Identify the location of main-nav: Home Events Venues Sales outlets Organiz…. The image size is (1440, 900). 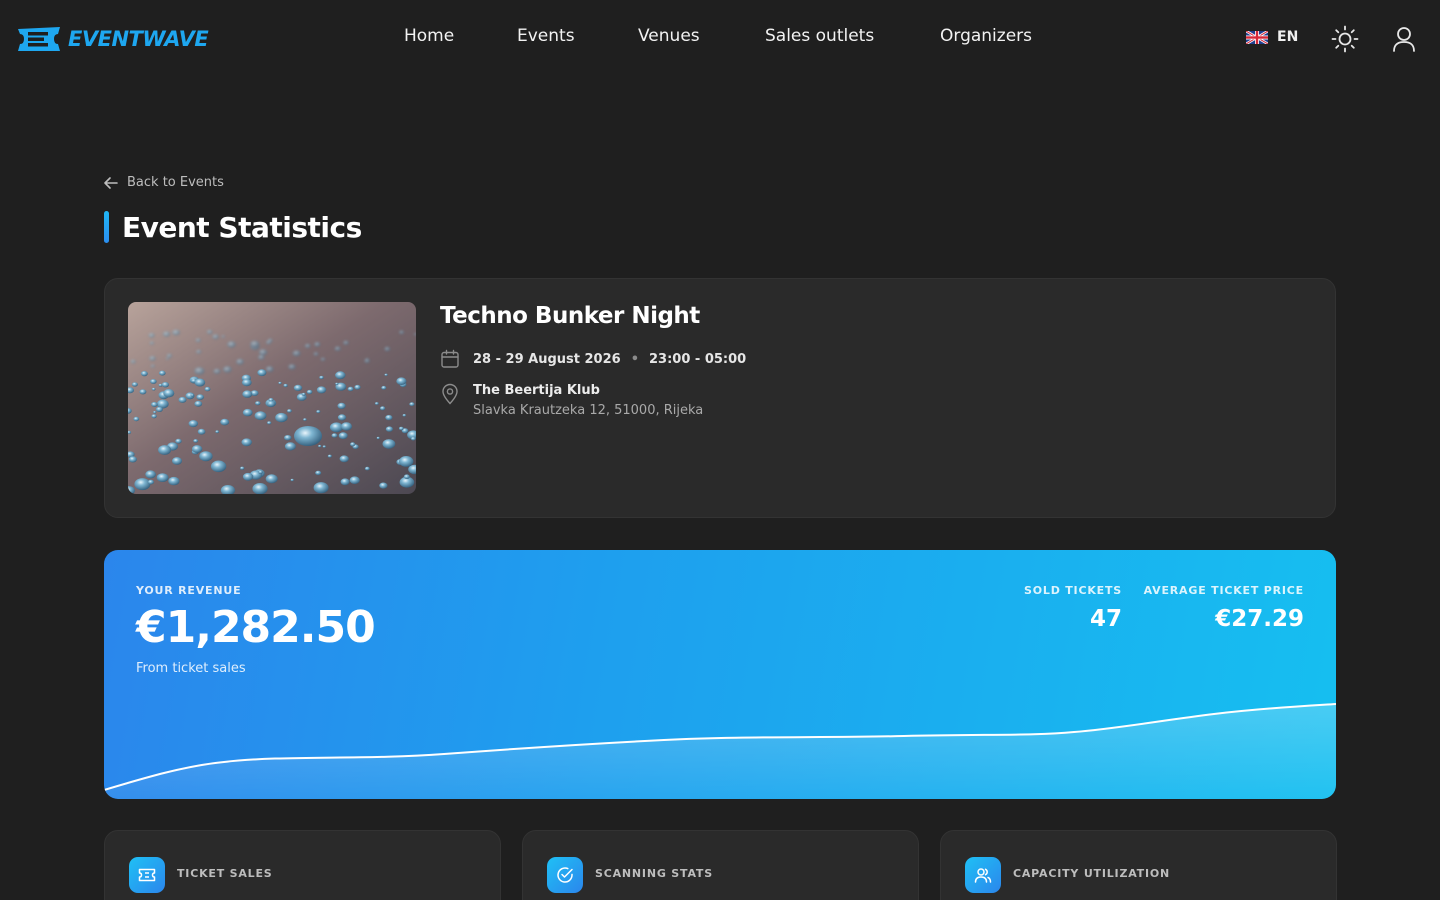
(720, 39).